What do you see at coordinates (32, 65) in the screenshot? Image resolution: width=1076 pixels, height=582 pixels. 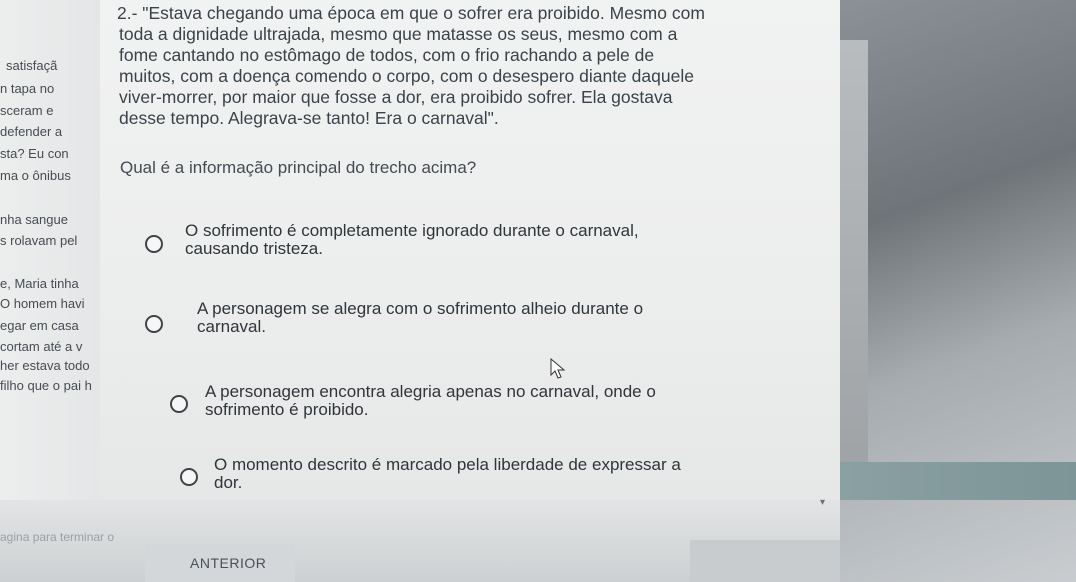 I see `strip-text: satisfaçã` at bounding box center [32, 65].